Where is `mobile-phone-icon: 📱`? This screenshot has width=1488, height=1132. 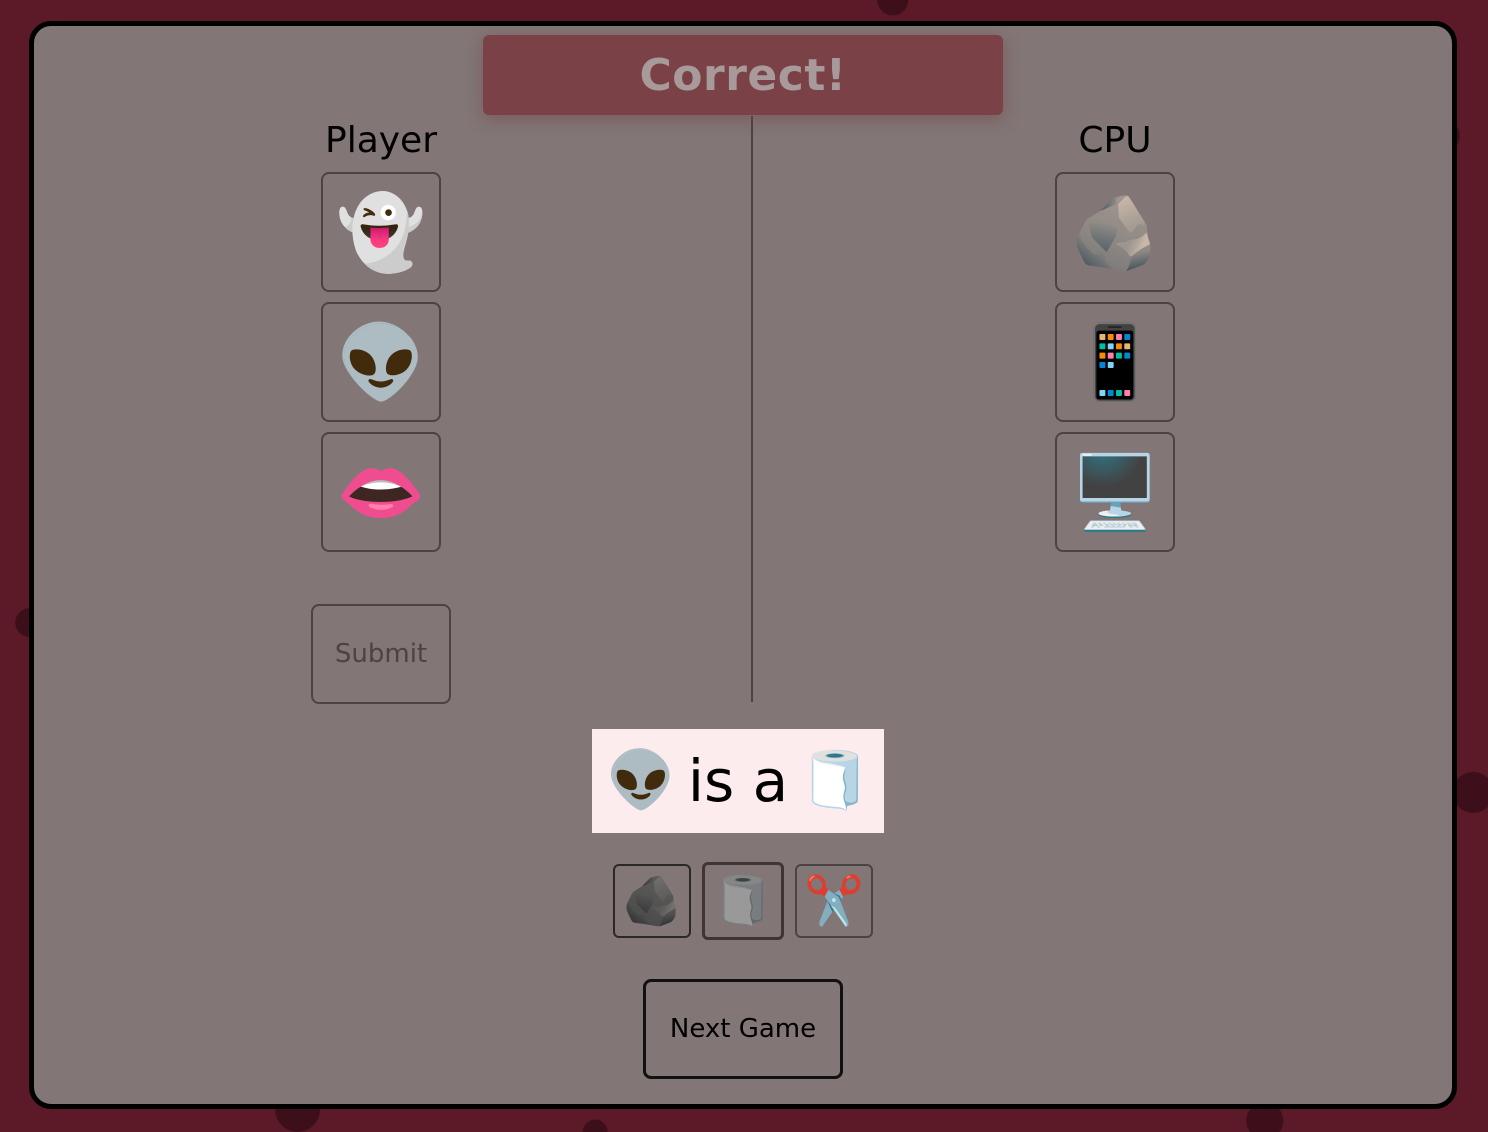
mobile-phone-icon: 📱 is located at coordinates (1115, 362).